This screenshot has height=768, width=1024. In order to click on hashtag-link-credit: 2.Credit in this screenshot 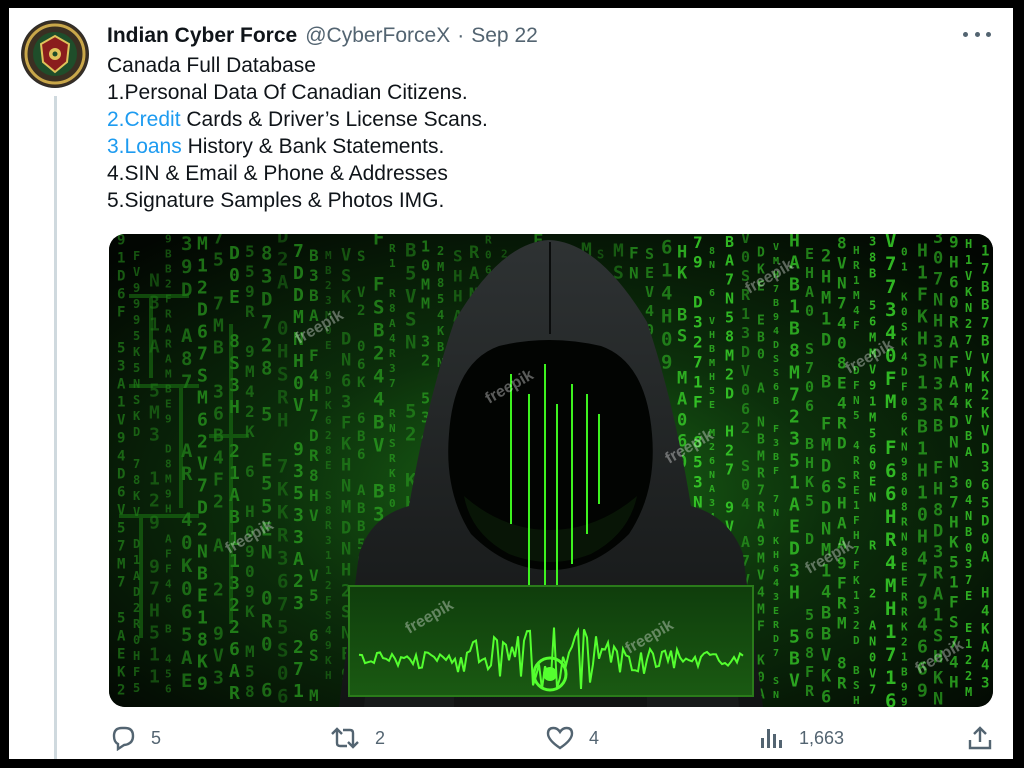, I will do `click(144, 119)`.